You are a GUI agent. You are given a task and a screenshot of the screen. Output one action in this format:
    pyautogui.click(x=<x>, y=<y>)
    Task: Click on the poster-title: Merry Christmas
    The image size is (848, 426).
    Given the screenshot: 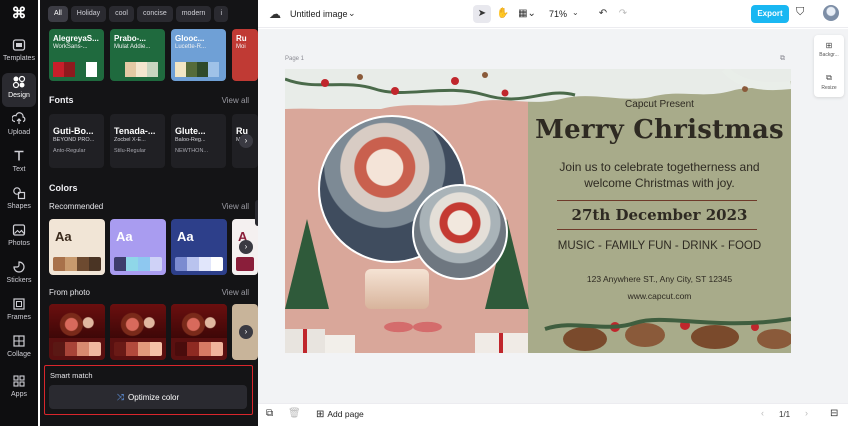 What is the action you would take?
    pyautogui.click(x=659, y=130)
    